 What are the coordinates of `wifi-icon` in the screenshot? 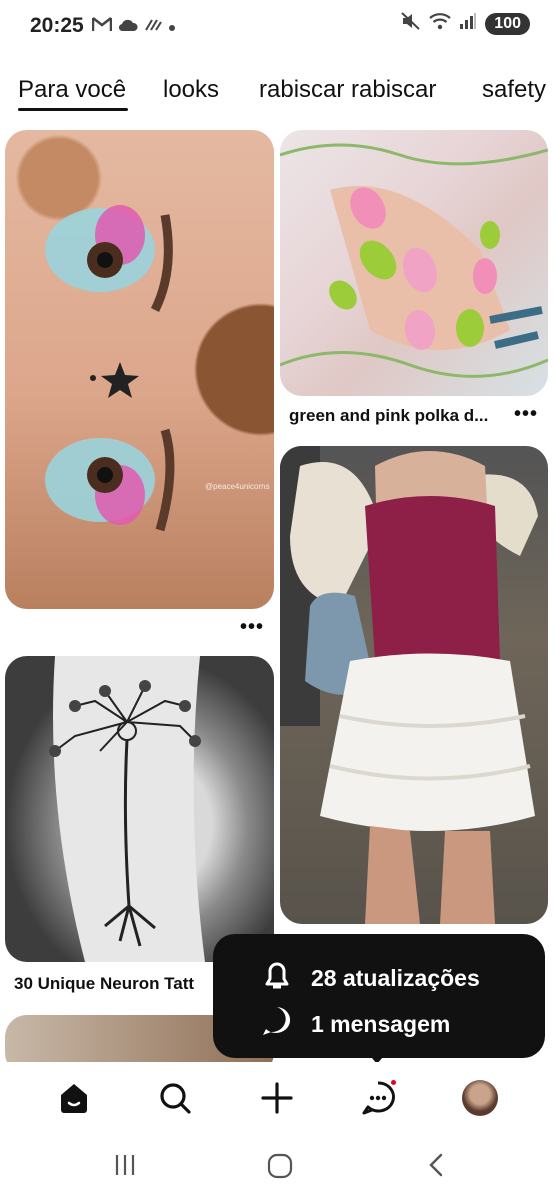 It's located at (440, 23).